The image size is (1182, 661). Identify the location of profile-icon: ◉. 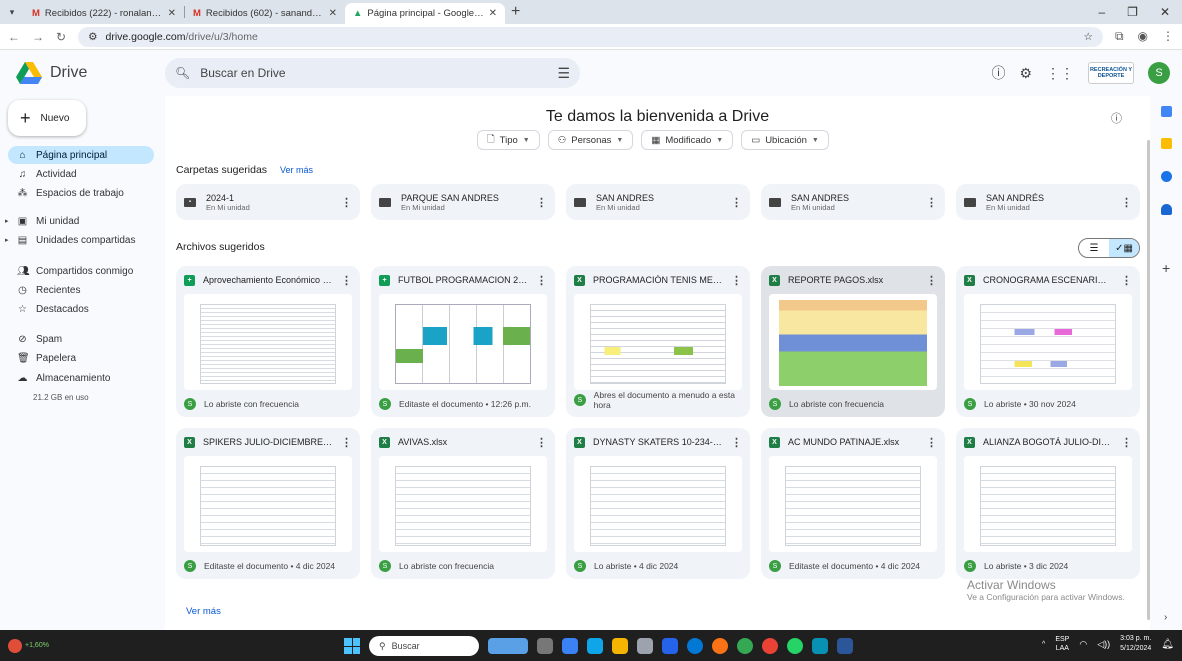
(1143, 36).